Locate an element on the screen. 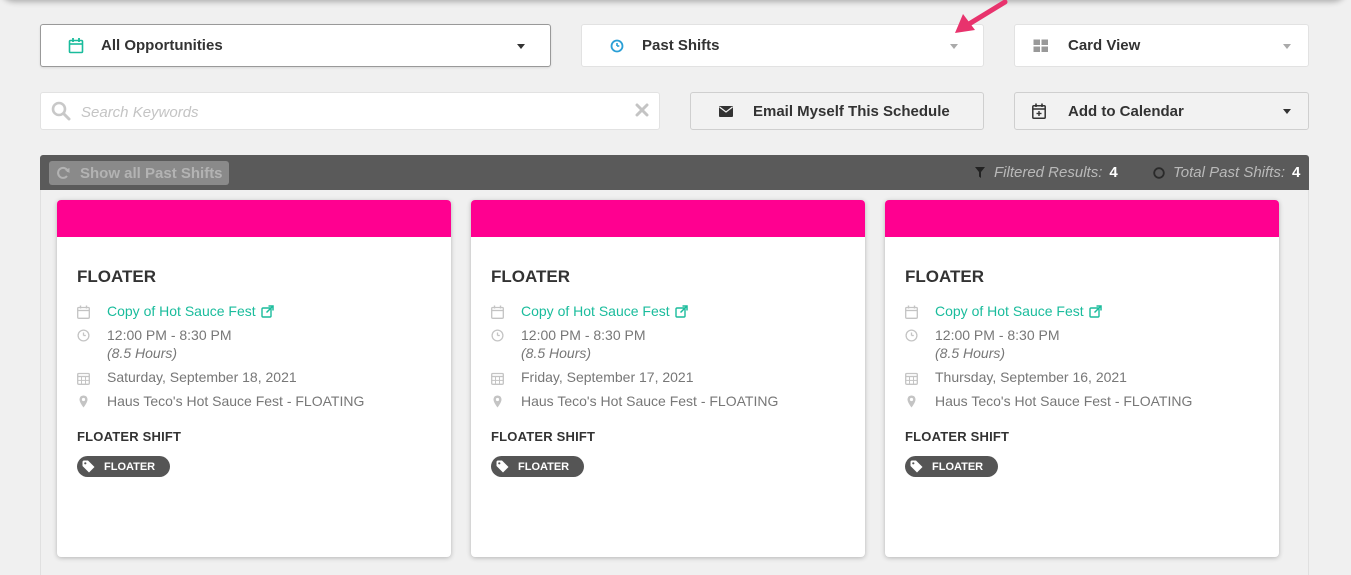  date-row: Thursday, September 16, 2021 is located at coordinates (1016, 377).